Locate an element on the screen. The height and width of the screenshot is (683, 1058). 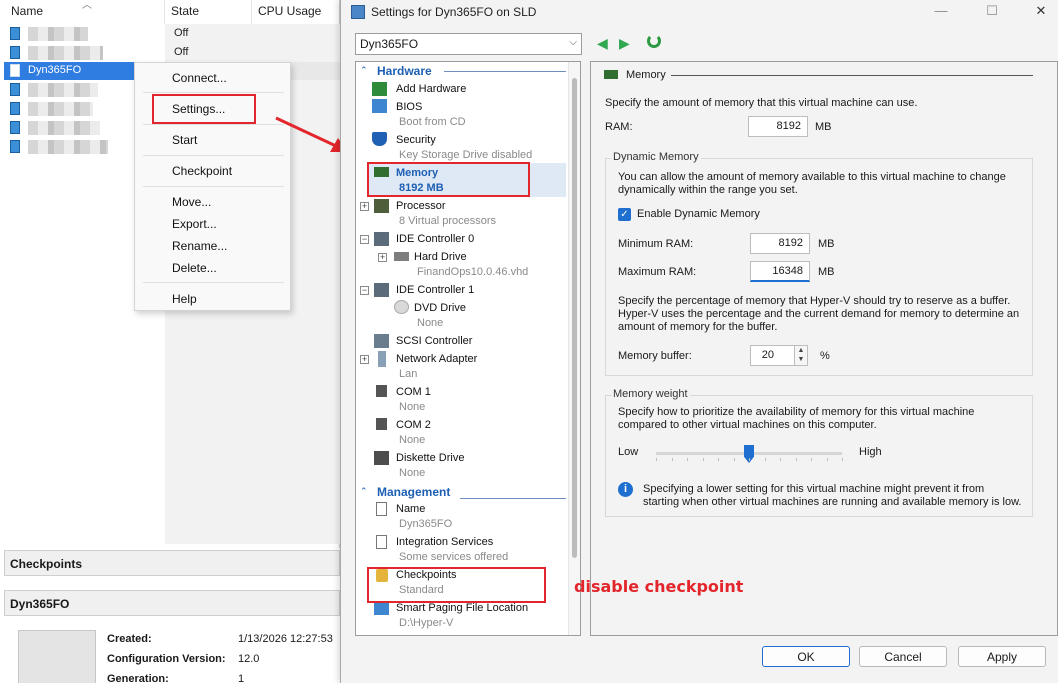
detail-label: Configuration Version: is located at coordinates (166, 659).